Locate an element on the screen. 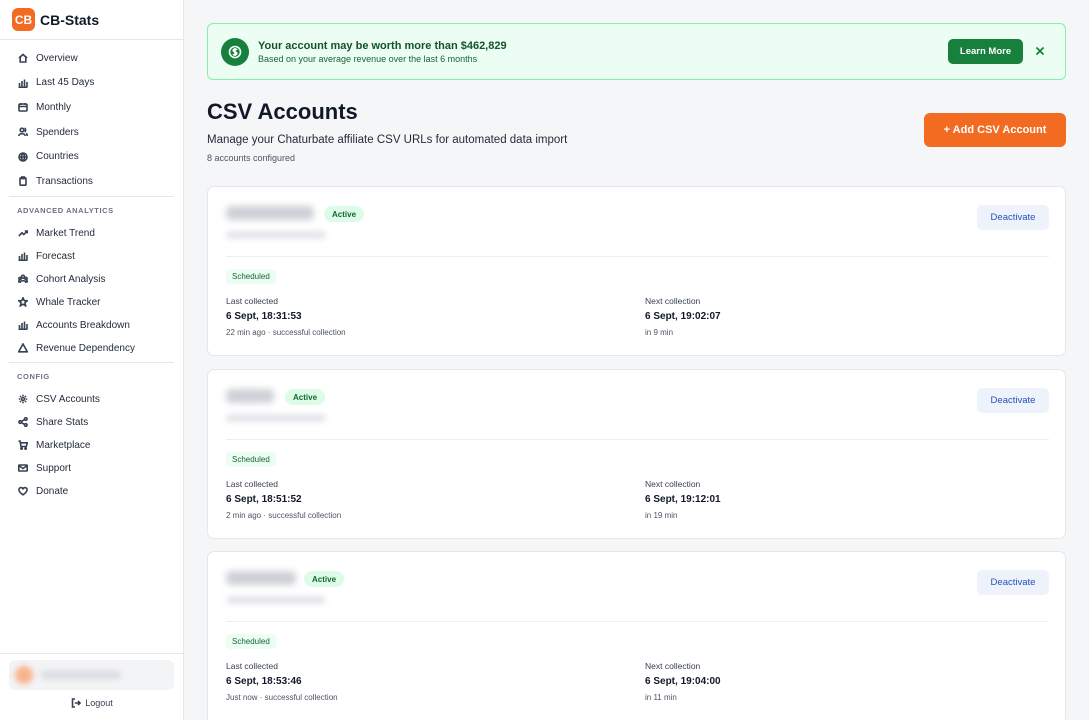  user-profile is located at coordinates (91, 675).